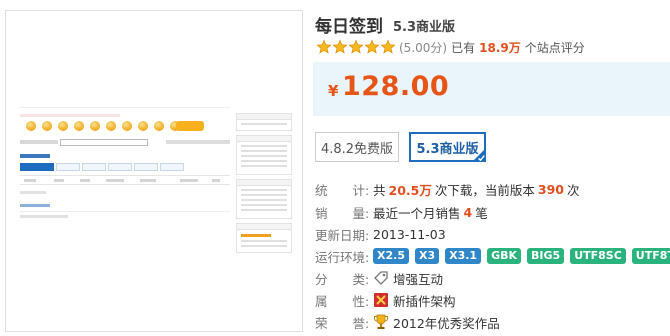 Image resolution: width=670 pixels, height=336 pixels. I want to click on honor-row: 荣 誉: 2012年优秀奖作品, so click(407, 322).